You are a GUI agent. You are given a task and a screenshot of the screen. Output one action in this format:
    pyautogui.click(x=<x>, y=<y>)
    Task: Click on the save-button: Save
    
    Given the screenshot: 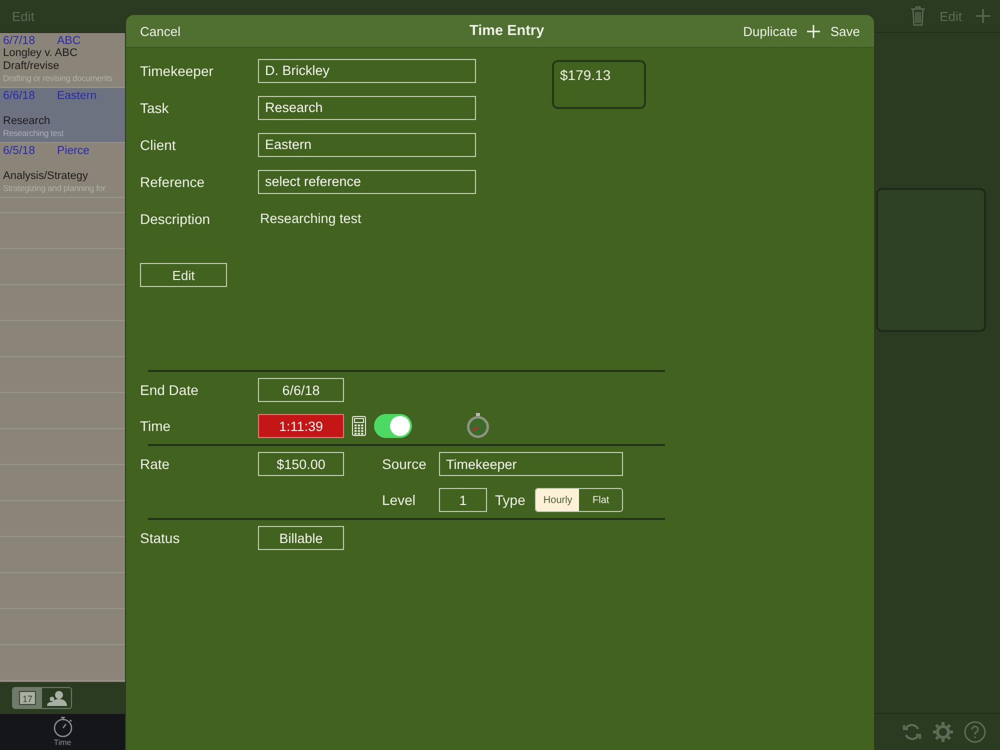 What is the action you would take?
    pyautogui.click(x=845, y=31)
    